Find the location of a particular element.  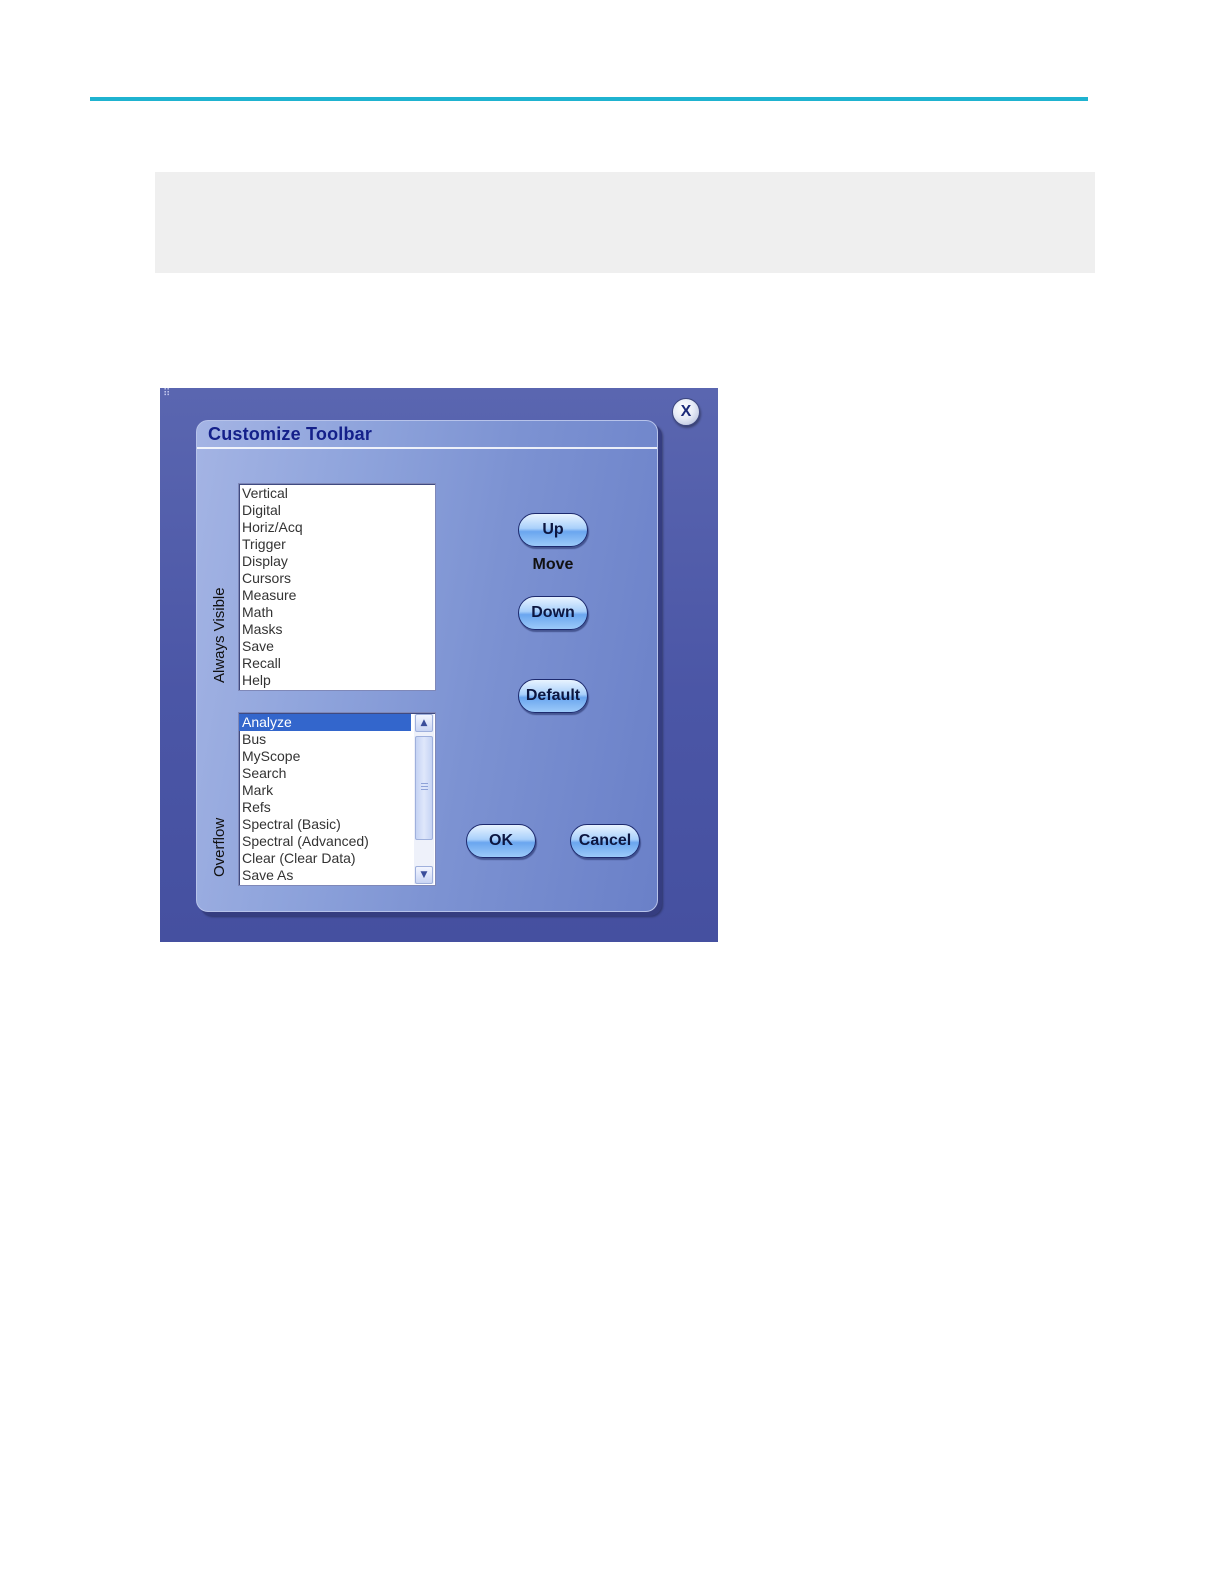

list-item: Save As is located at coordinates (325, 875).